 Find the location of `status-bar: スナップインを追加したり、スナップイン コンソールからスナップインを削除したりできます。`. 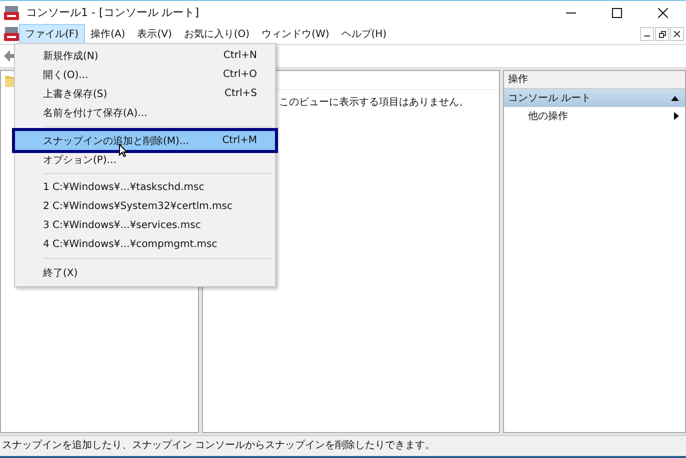

status-bar: スナップインを追加したり、スナップイン コンソールからスナップインを削除したりできます。 is located at coordinates (343, 446).